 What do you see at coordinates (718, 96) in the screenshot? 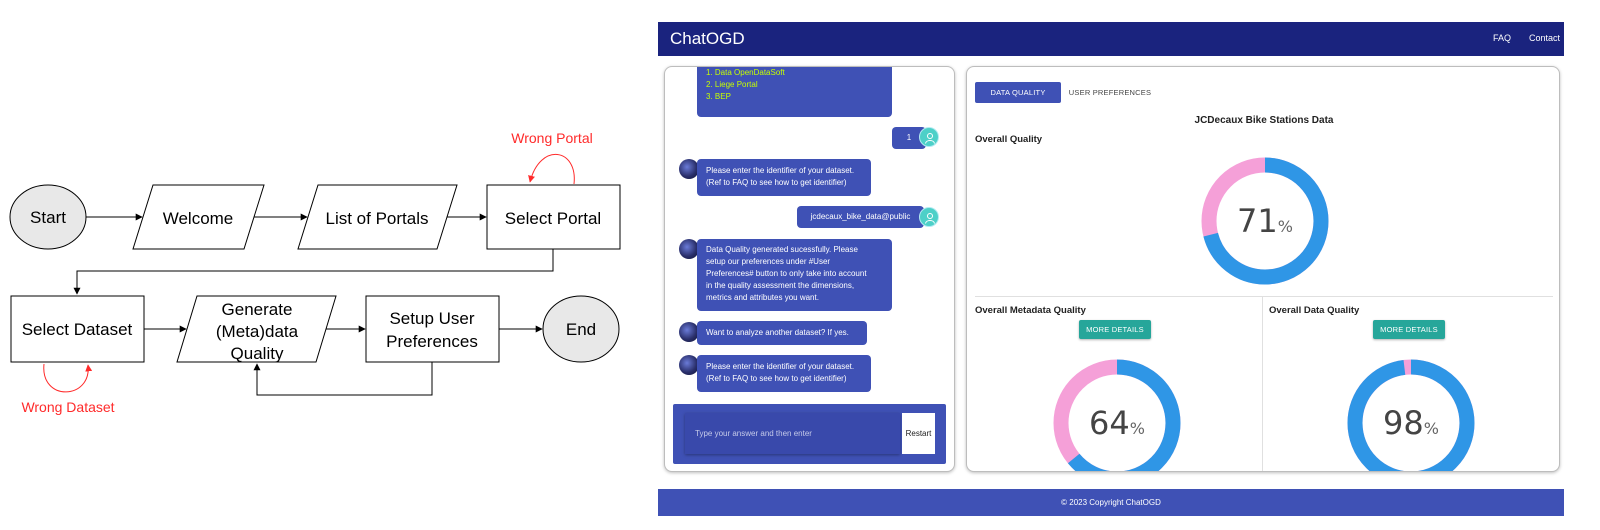
I see `portal-item: 3. BEP` at bounding box center [718, 96].